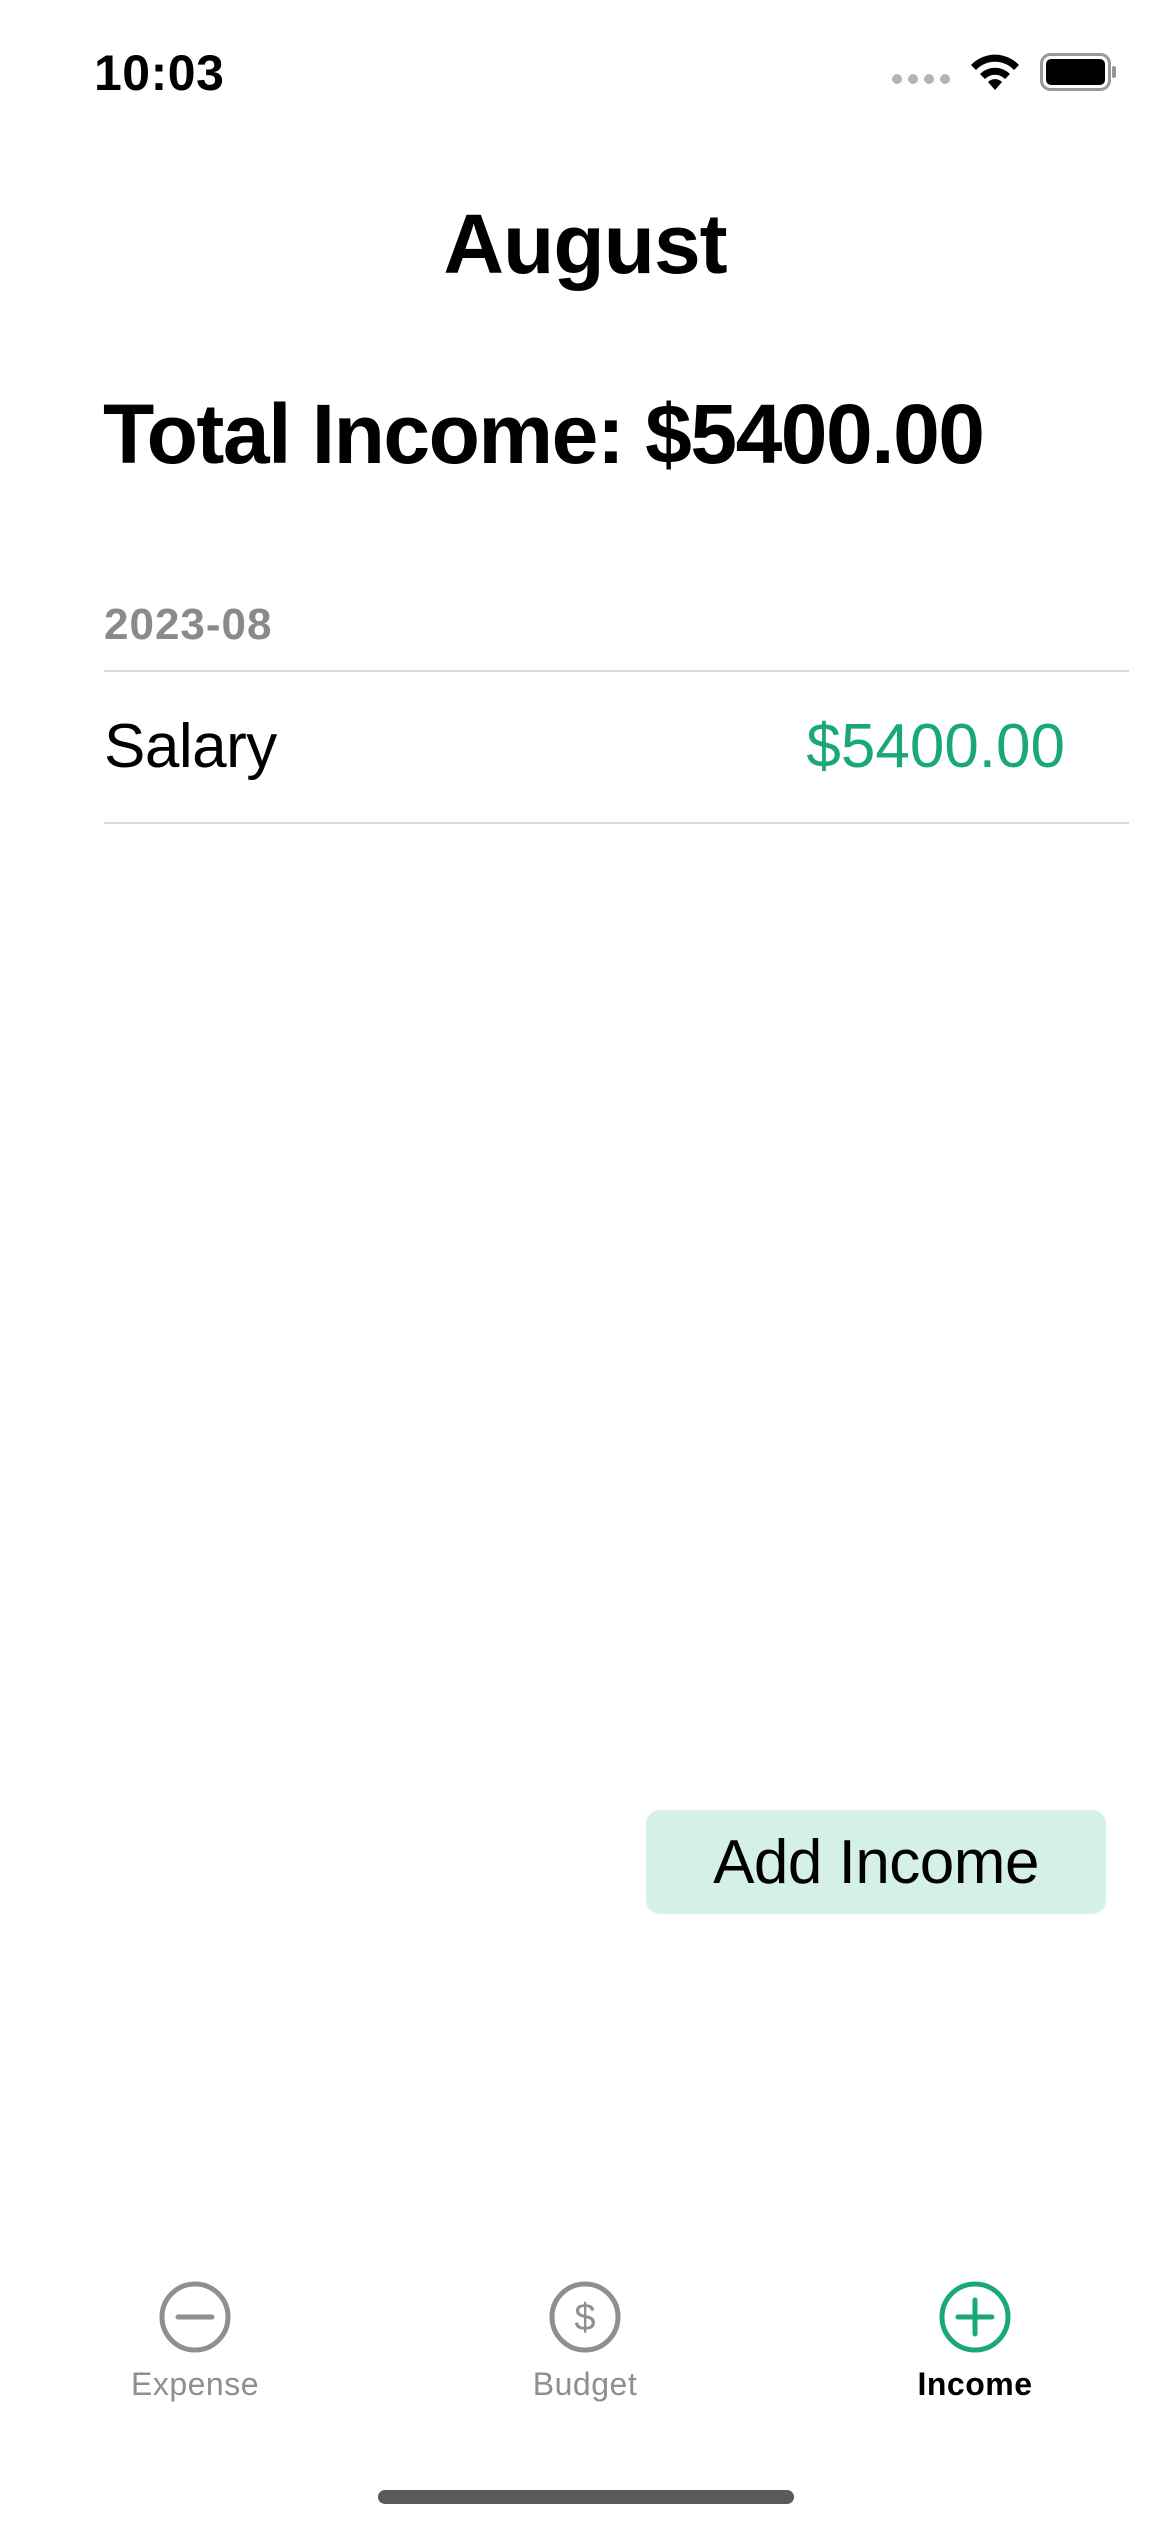 The height and width of the screenshot is (2532, 1170). Describe the element at coordinates (1078, 72) in the screenshot. I see `battery-icon` at that location.